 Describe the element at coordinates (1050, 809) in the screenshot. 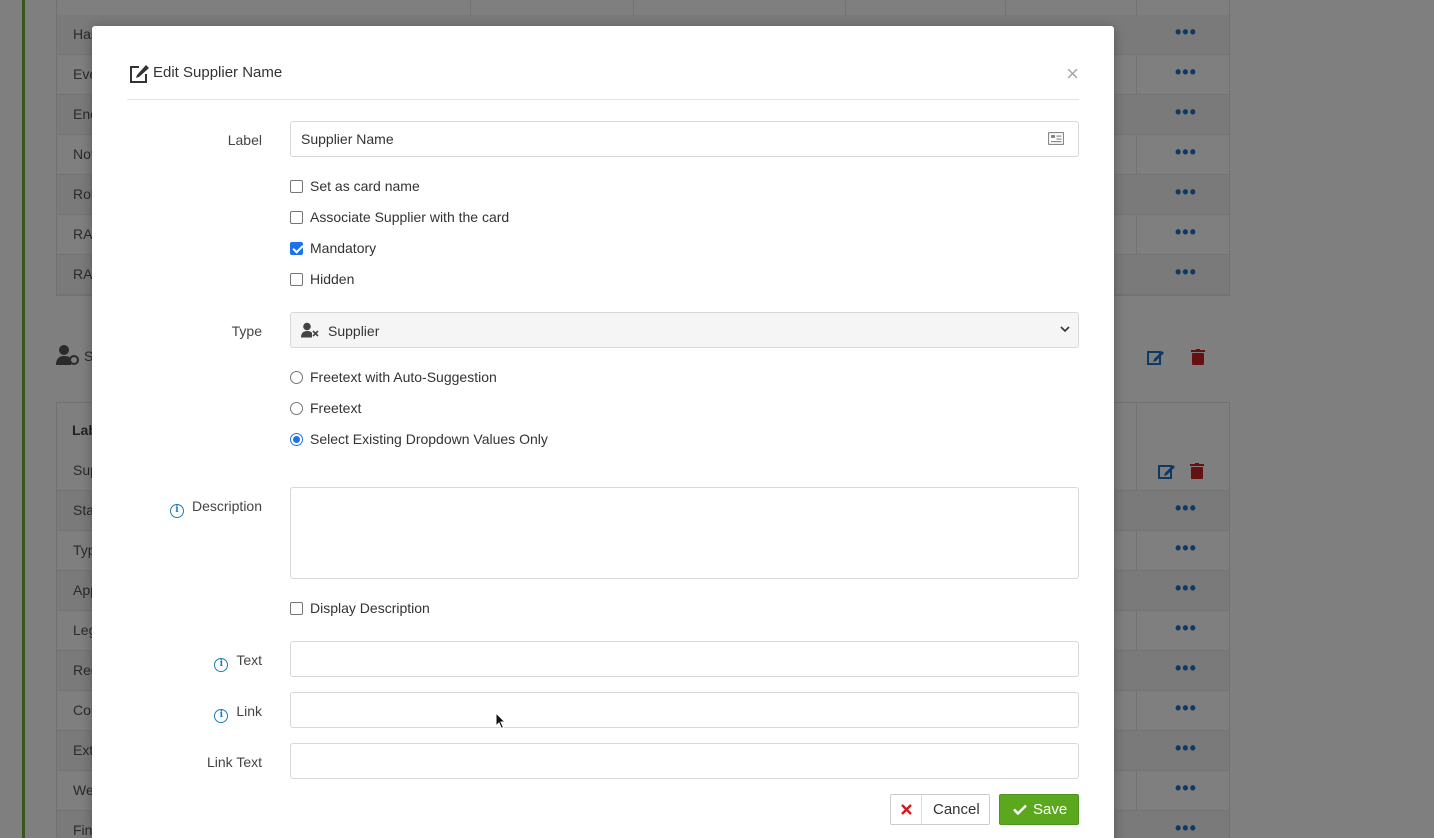

I see `save-label: Save` at that location.